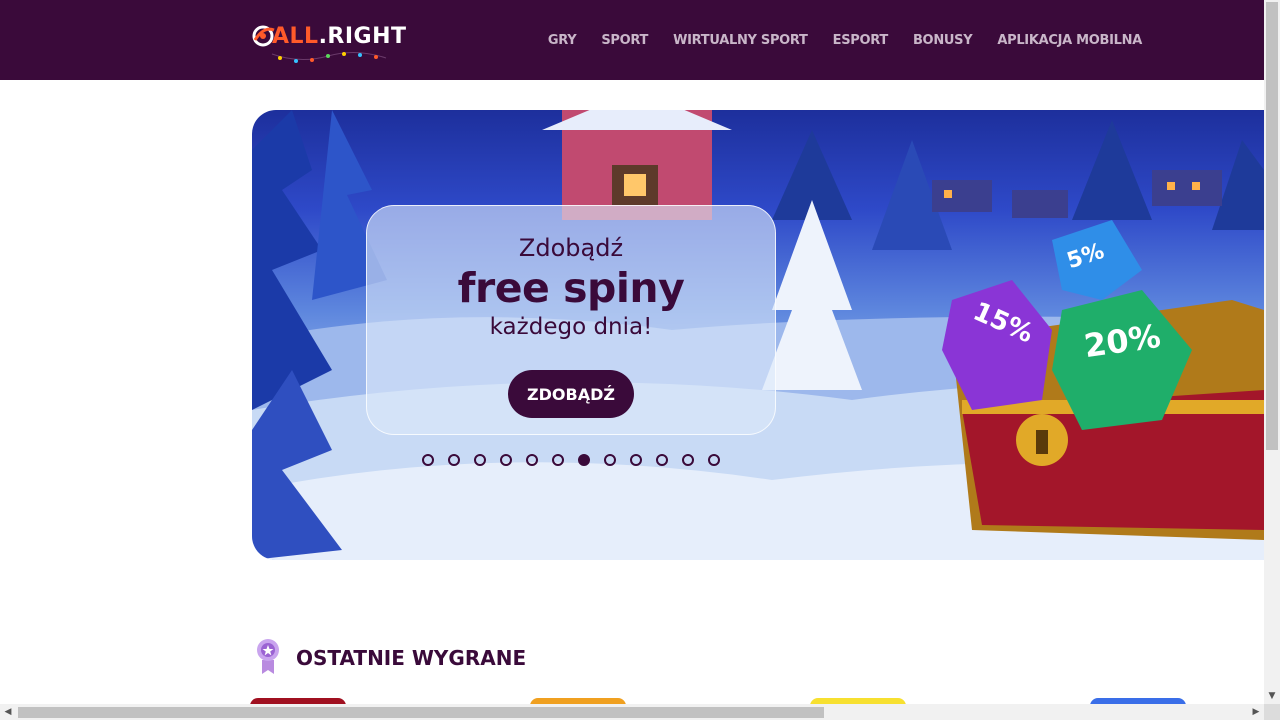 The image size is (1280, 720). I want to click on promo-card: Zdobądź free spiny każdego dnia! ZDOBĄDŹ, so click(571, 320).